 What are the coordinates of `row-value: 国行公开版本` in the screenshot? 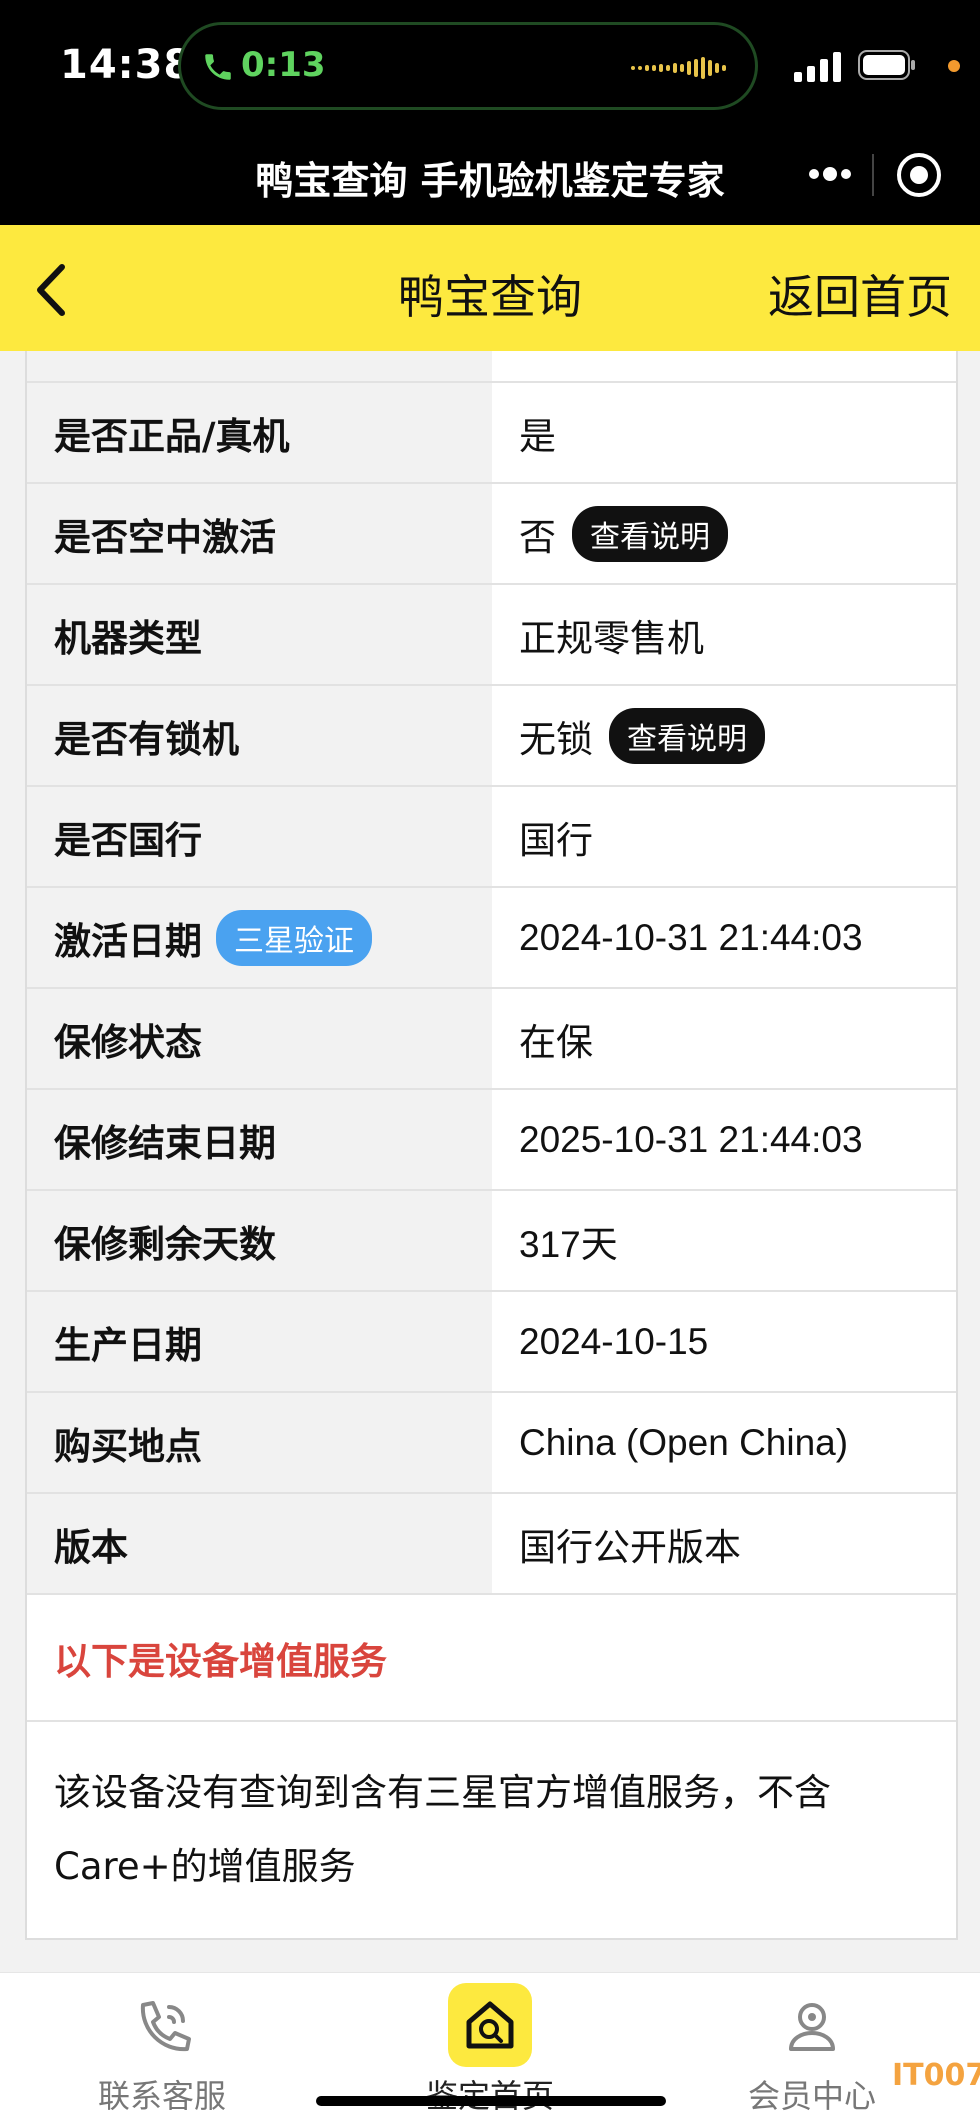 It's located at (724, 1543).